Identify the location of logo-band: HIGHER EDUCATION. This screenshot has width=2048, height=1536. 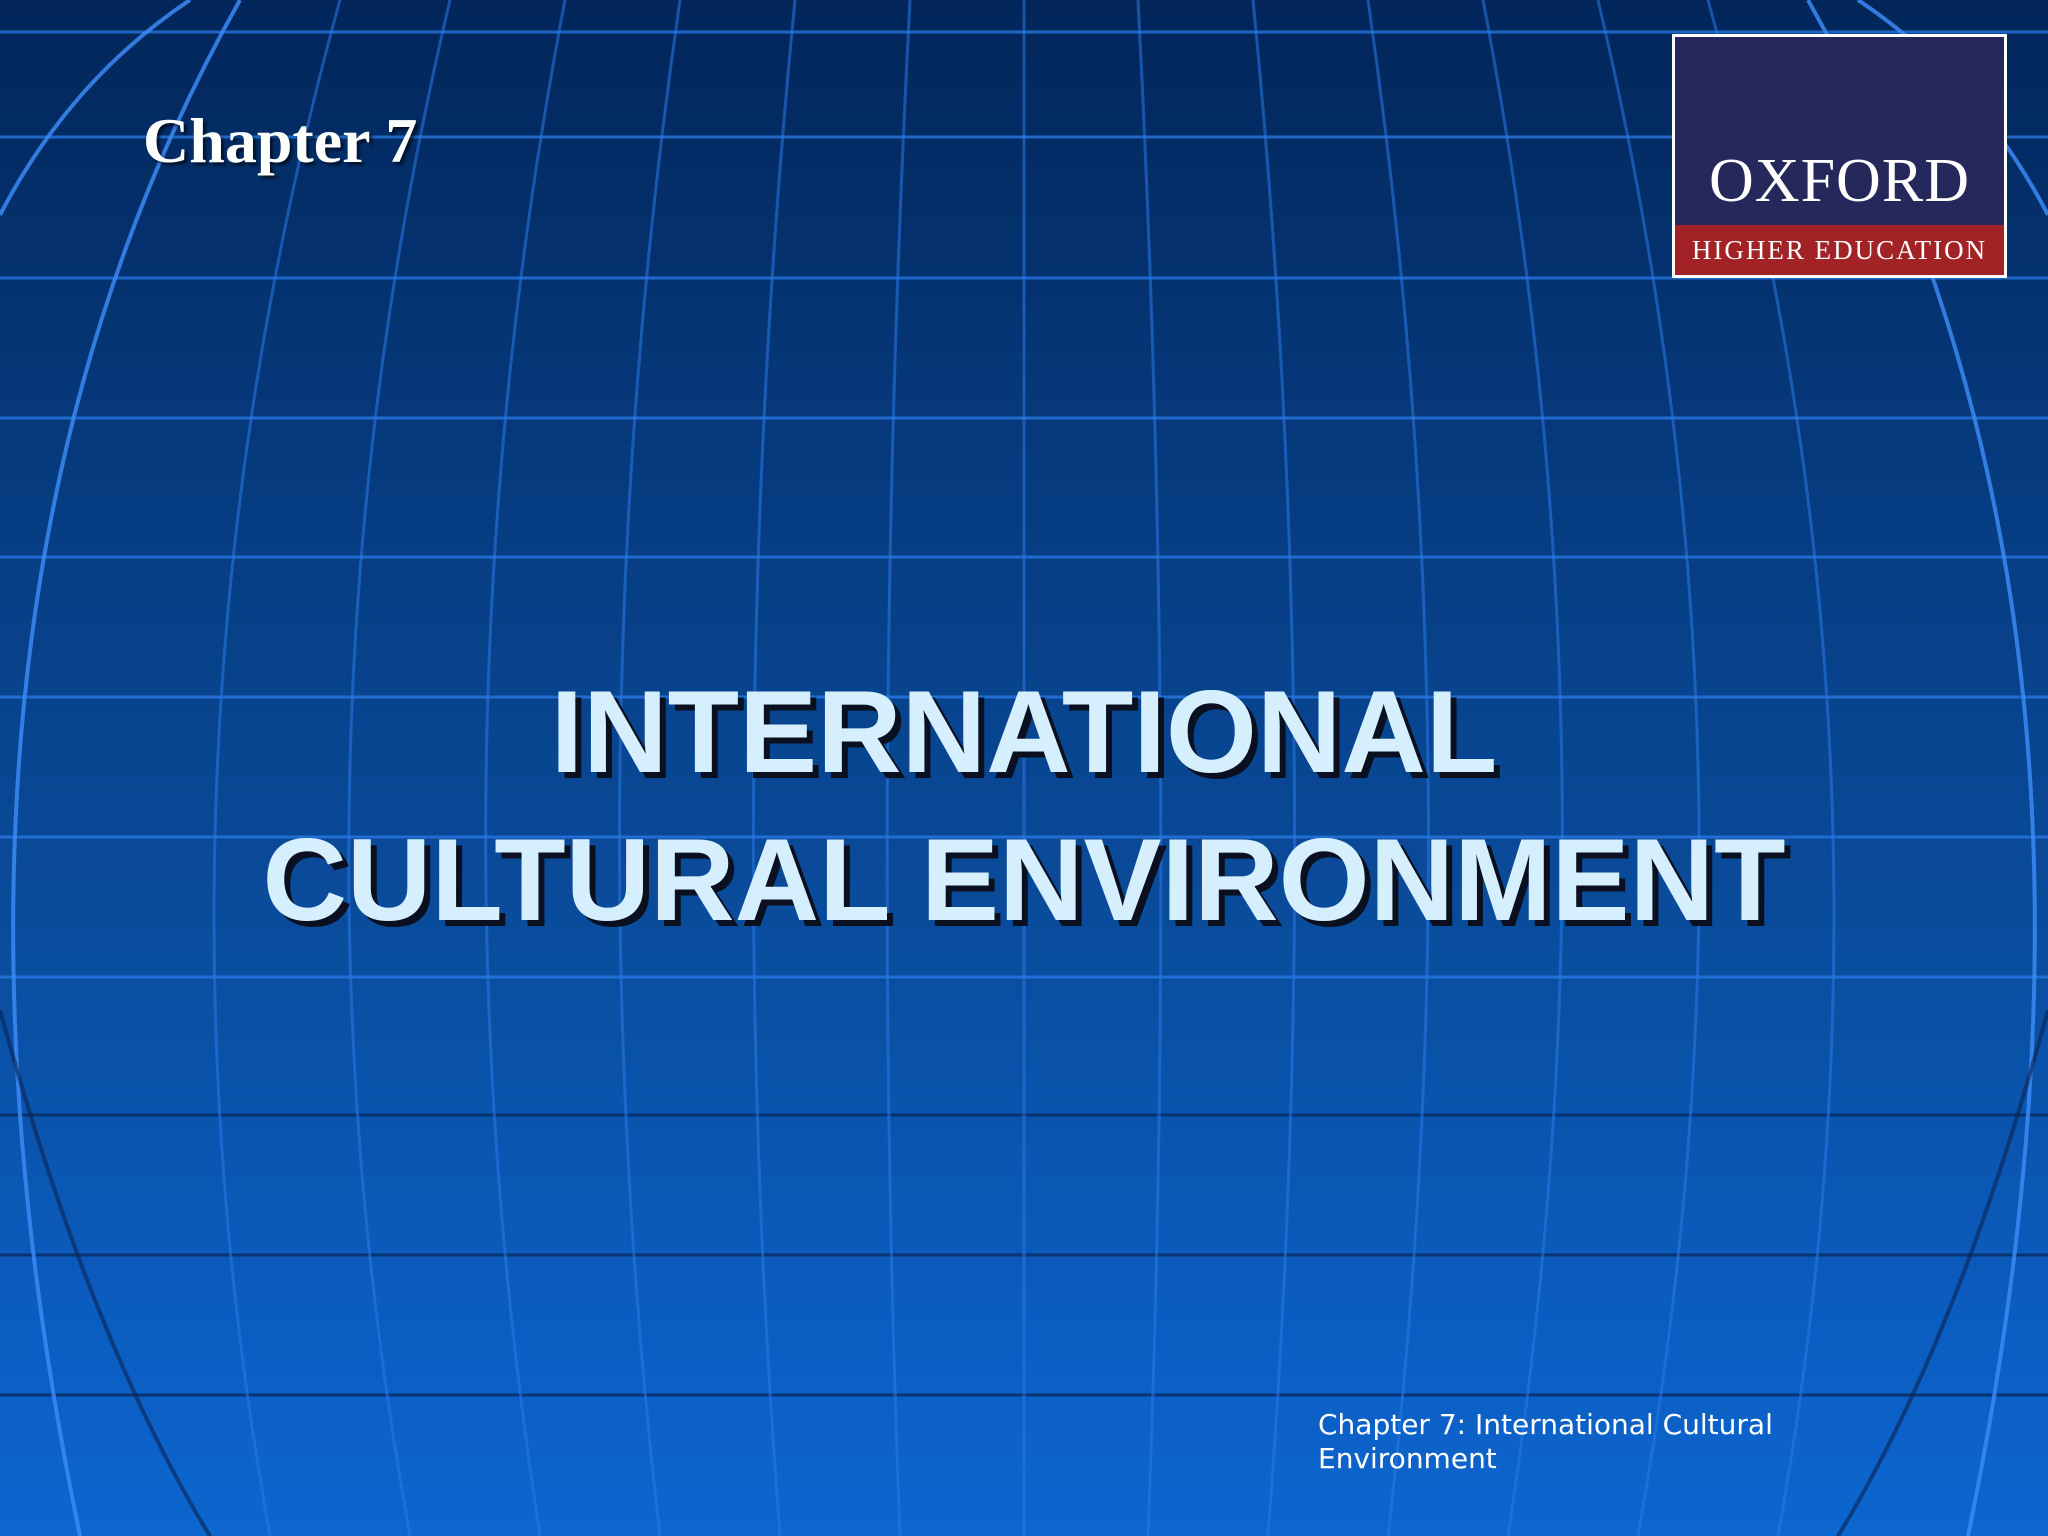
(1839, 250).